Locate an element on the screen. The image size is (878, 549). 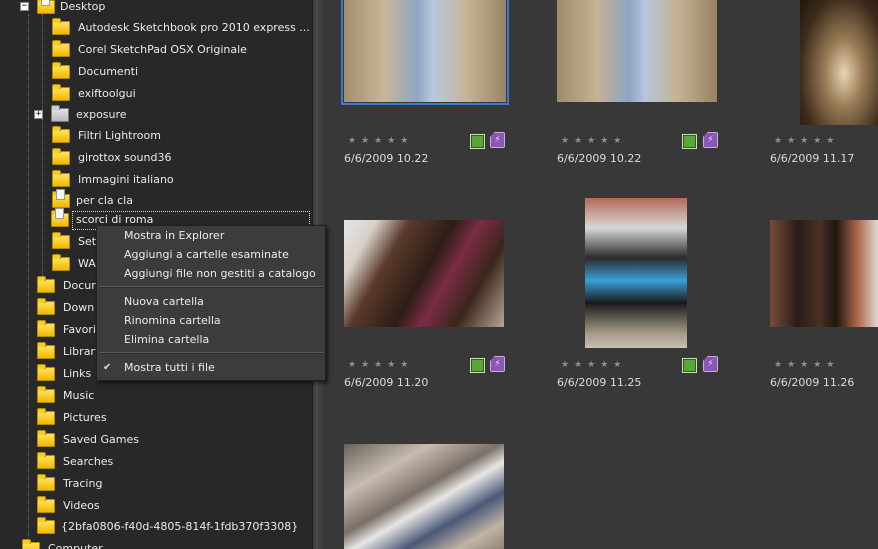
tree-item-label: Desktop is located at coordinates (83, 6).